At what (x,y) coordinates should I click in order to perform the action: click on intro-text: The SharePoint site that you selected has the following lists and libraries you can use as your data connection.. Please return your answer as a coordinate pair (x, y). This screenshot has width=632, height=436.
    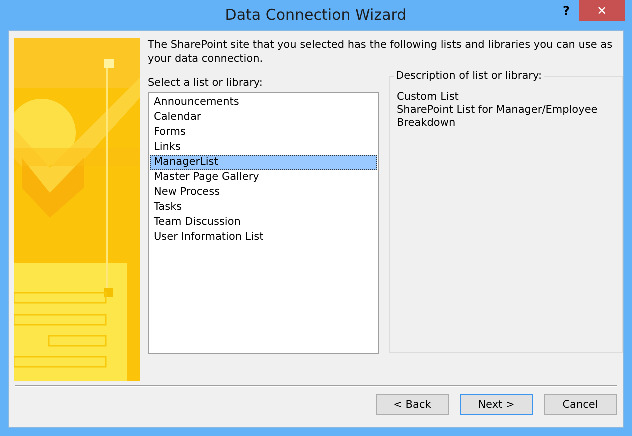
    Looking at the image, I should click on (381, 52).